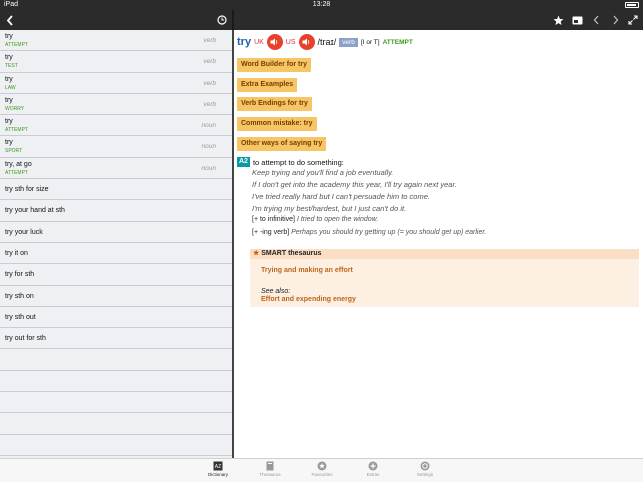 The height and width of the screenshot is (482, 643). Describe the element at coordinates (25, 339) in the screenshot. I see `result-word: try out for sth` at that location.